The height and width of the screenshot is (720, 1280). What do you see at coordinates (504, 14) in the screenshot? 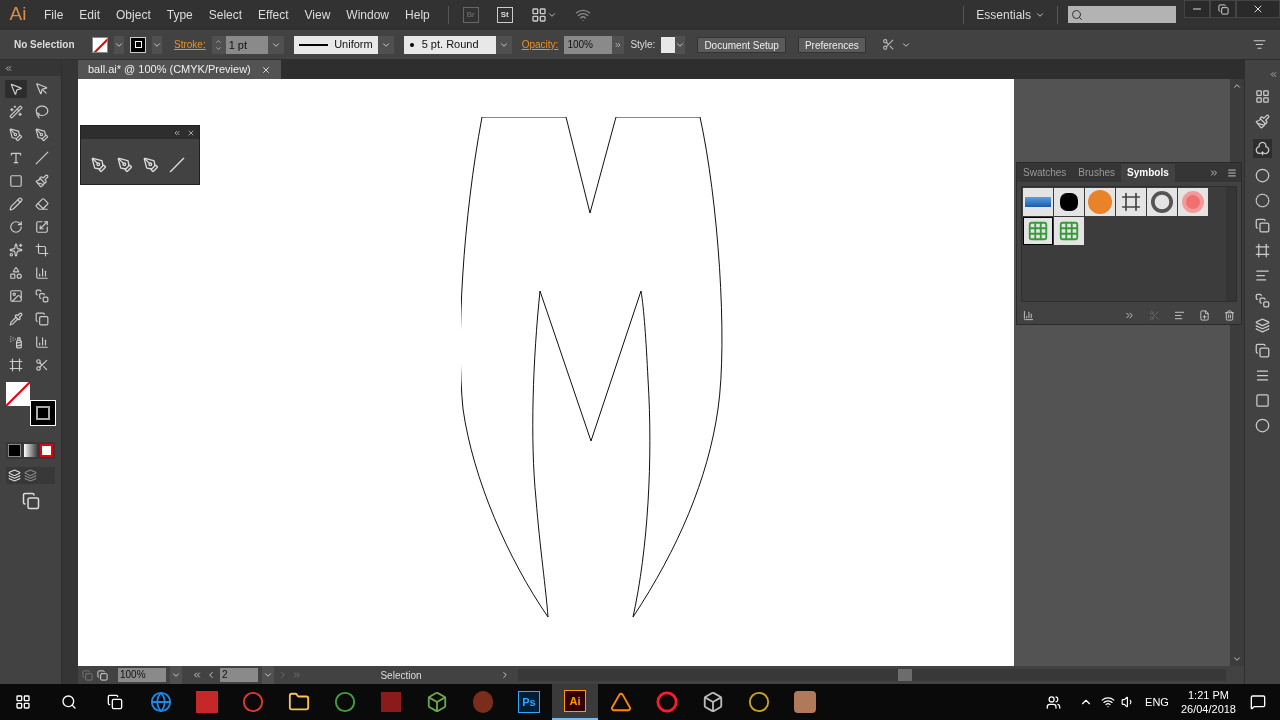
I see `stock-button: St` at bounding box center [504, 14].